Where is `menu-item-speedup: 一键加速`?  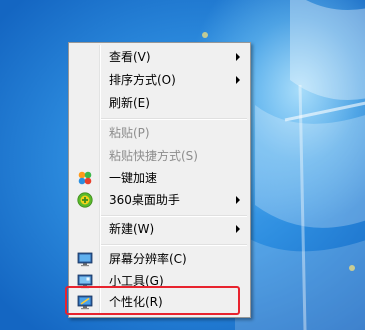
menu-item-speedup: 一键加速 is located at coordinates (159, 178).